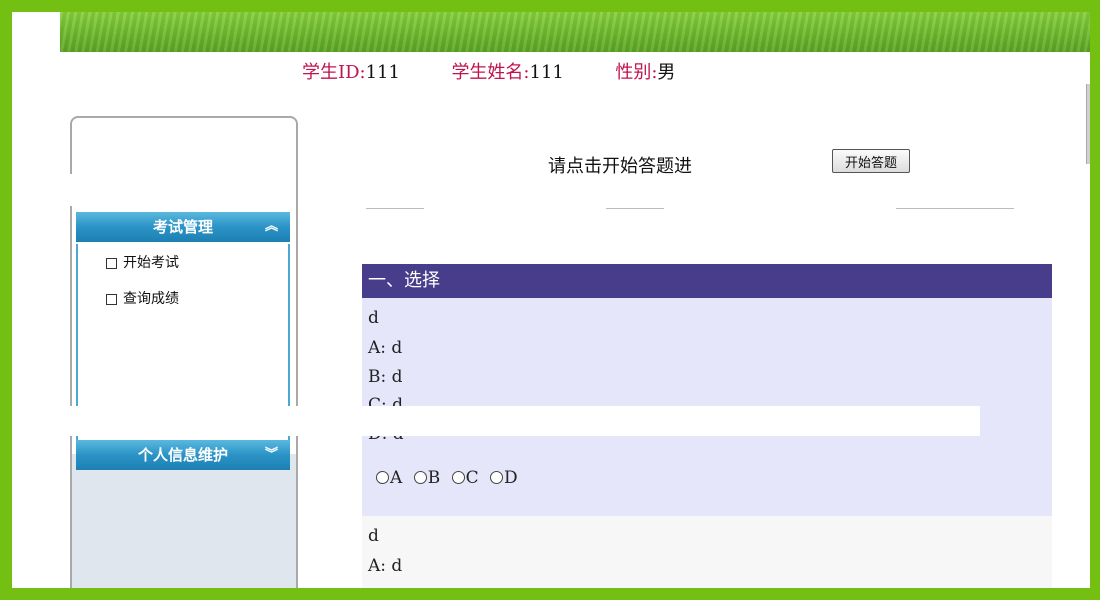 The height and width of the screenshot is (600, 1100). I want to click on gender-value: 男, so click(666, 72).